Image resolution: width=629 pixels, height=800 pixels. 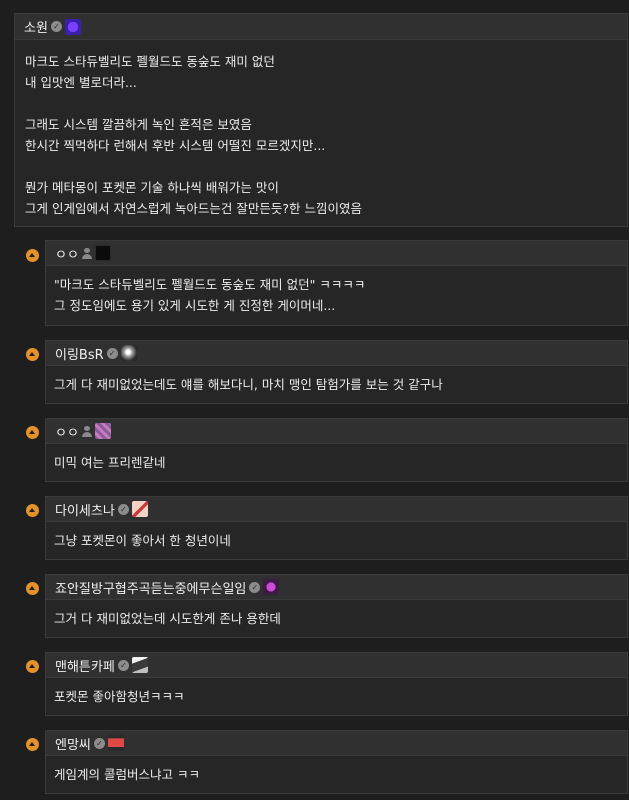 I want to click on reply-body: 그거 다 재미없었는데 시도한게 존나 용한데, so click(x=336, y=614).